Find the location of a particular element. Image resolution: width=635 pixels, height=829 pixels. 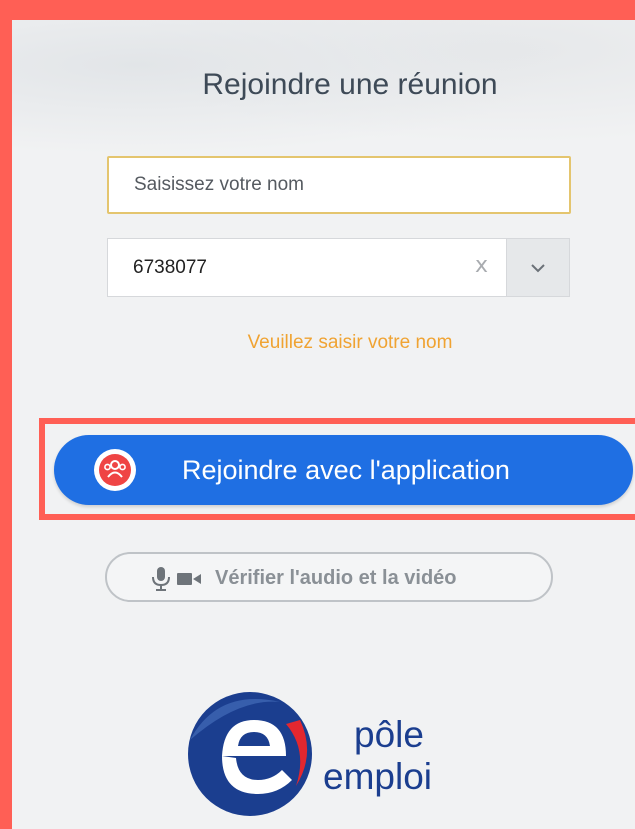

logo-word-pole: pôle is located at coordinates (389, 734).